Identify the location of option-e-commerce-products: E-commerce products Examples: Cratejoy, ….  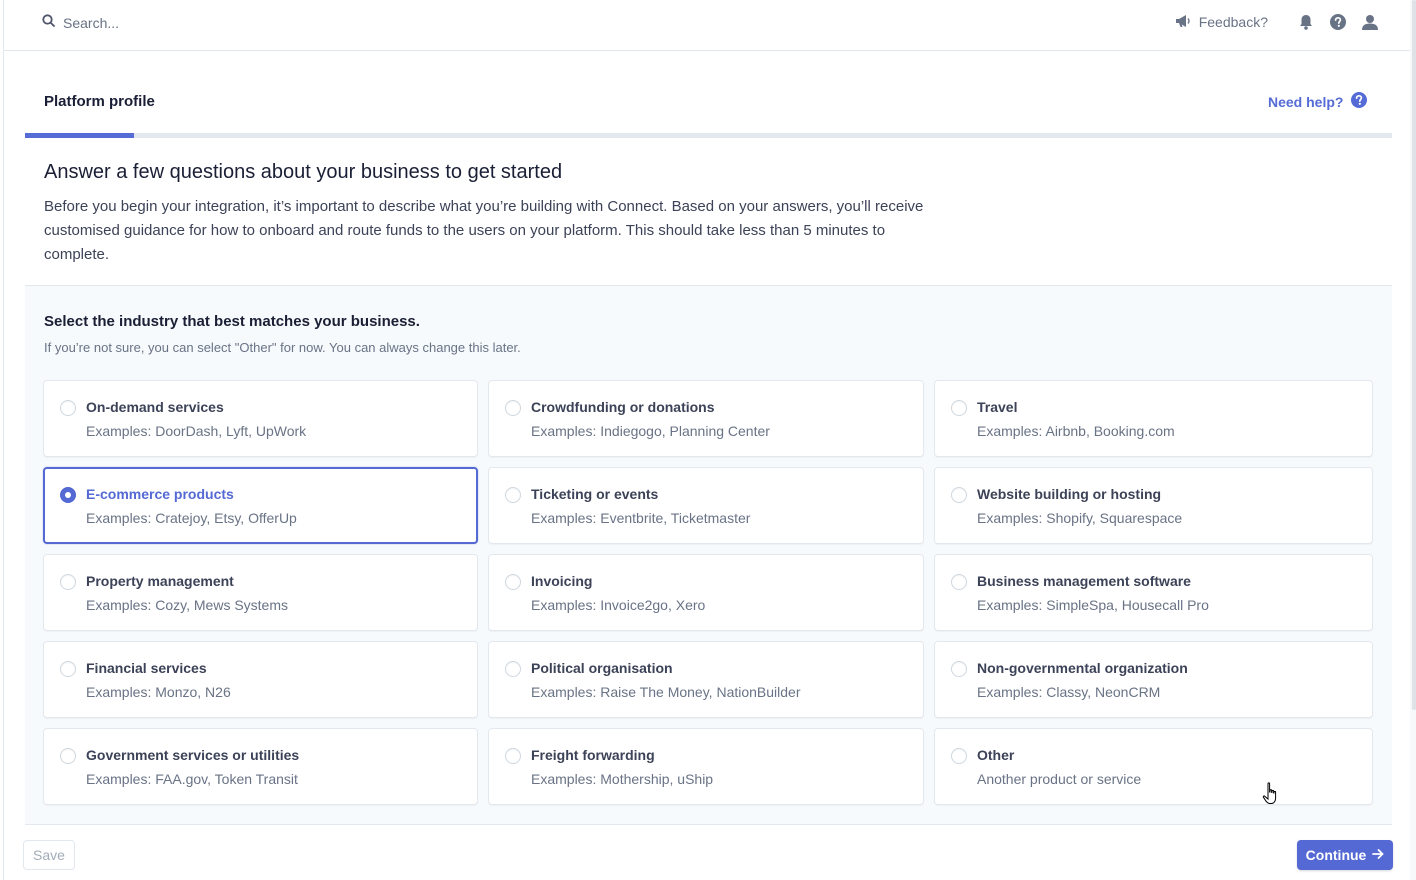
(260, 505).